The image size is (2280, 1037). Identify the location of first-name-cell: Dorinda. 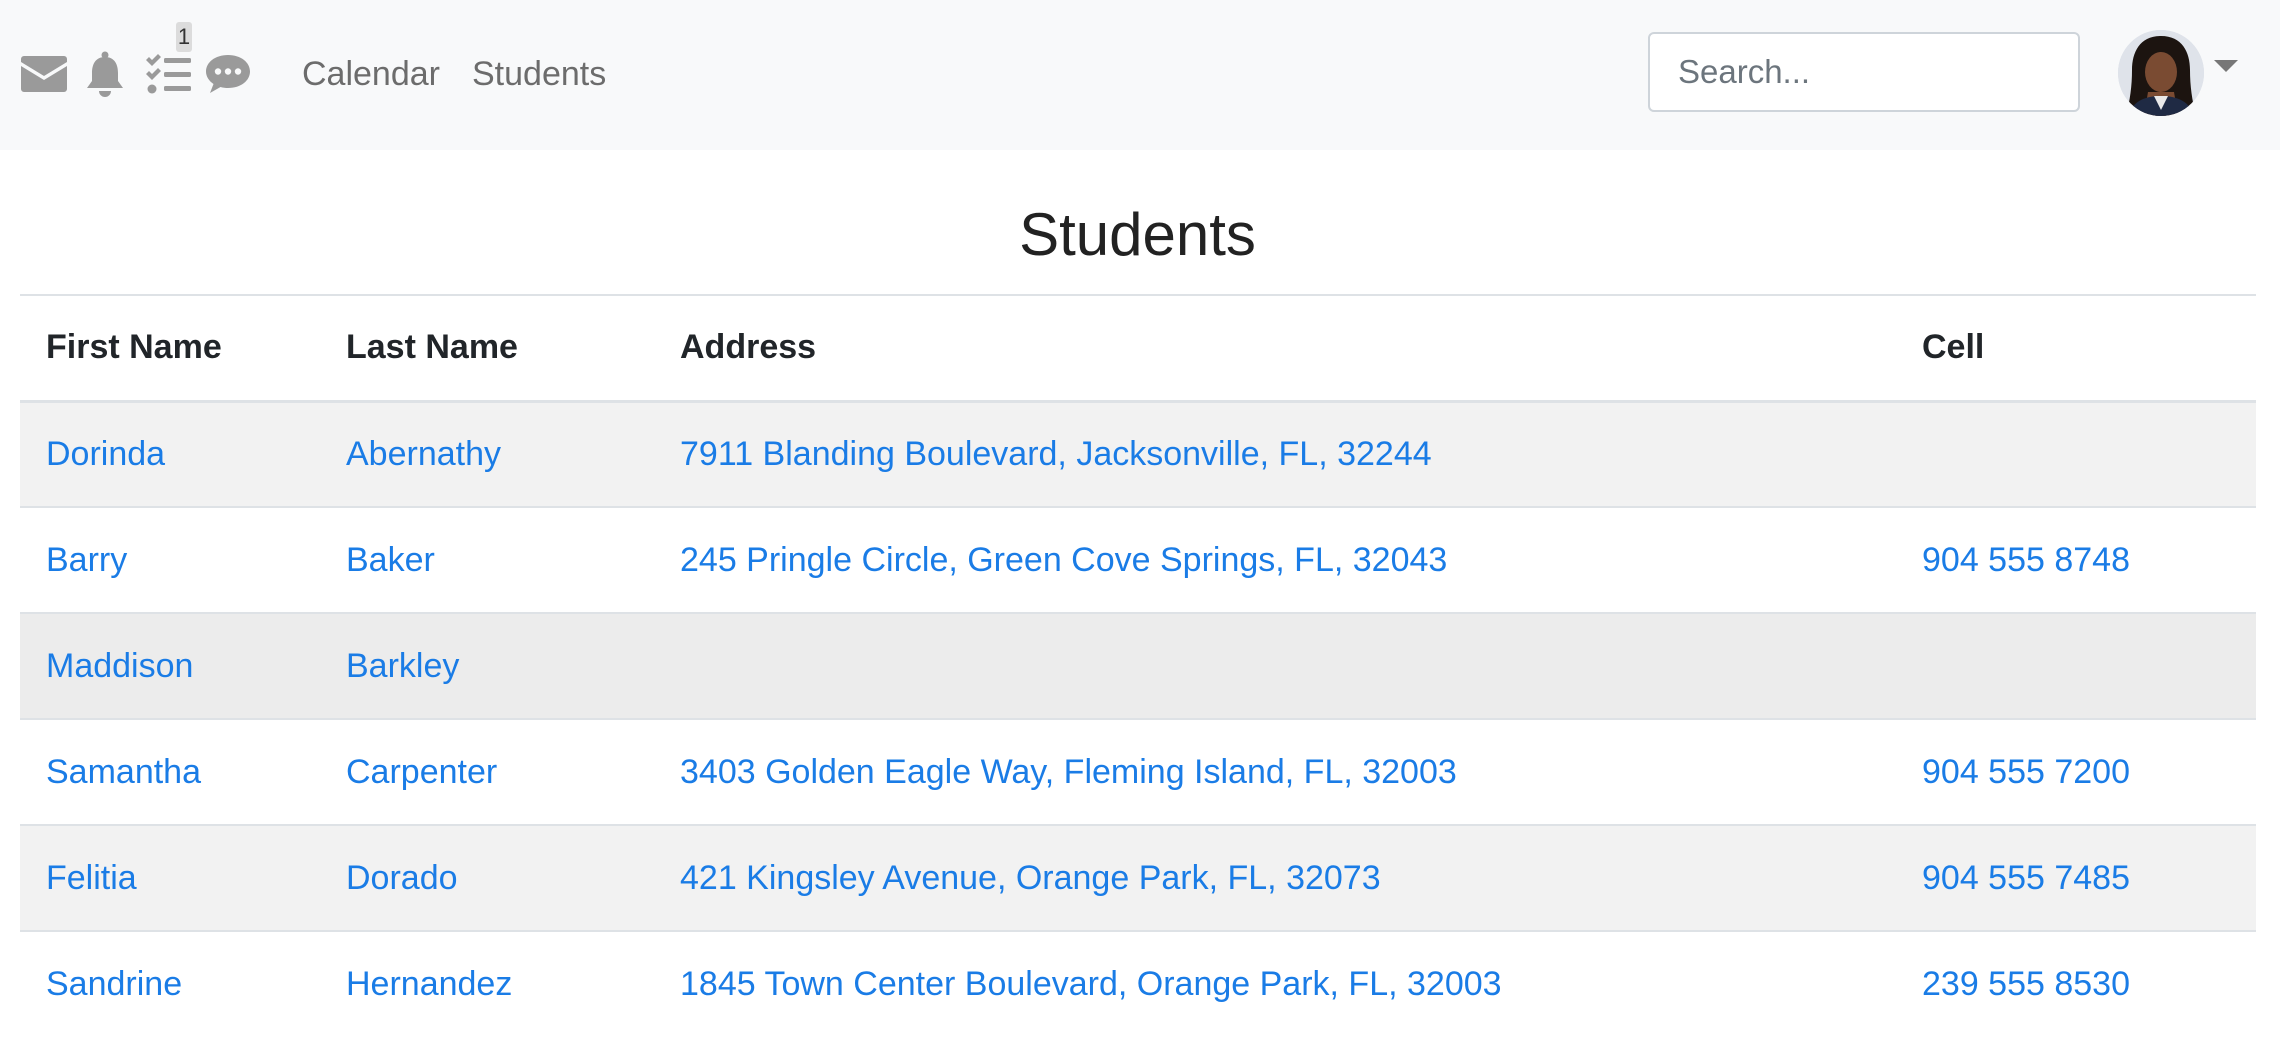
(170, 453).